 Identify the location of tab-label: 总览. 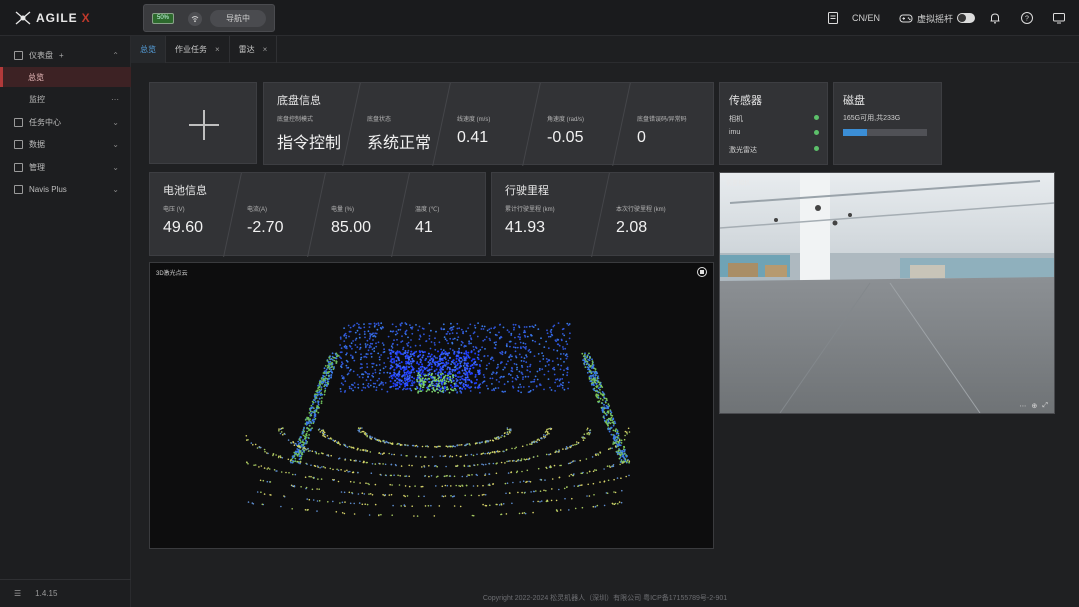
(148, 49).